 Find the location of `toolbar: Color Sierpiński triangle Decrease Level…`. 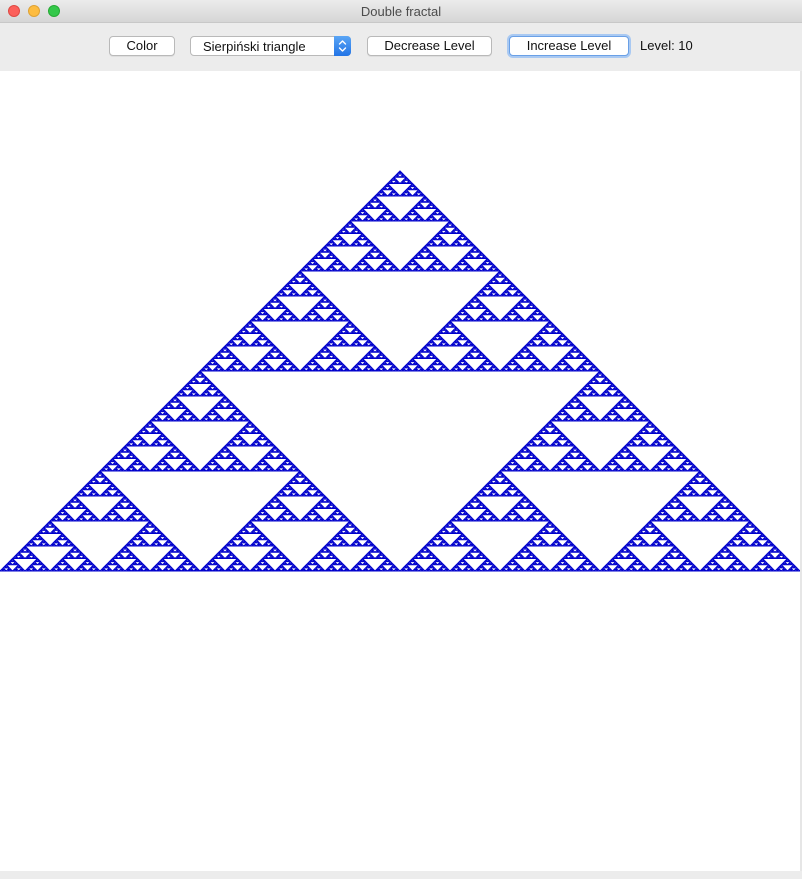

toolbar: Color Sierpiński triangle Decrease Level… is located at coordinates (401, 47).